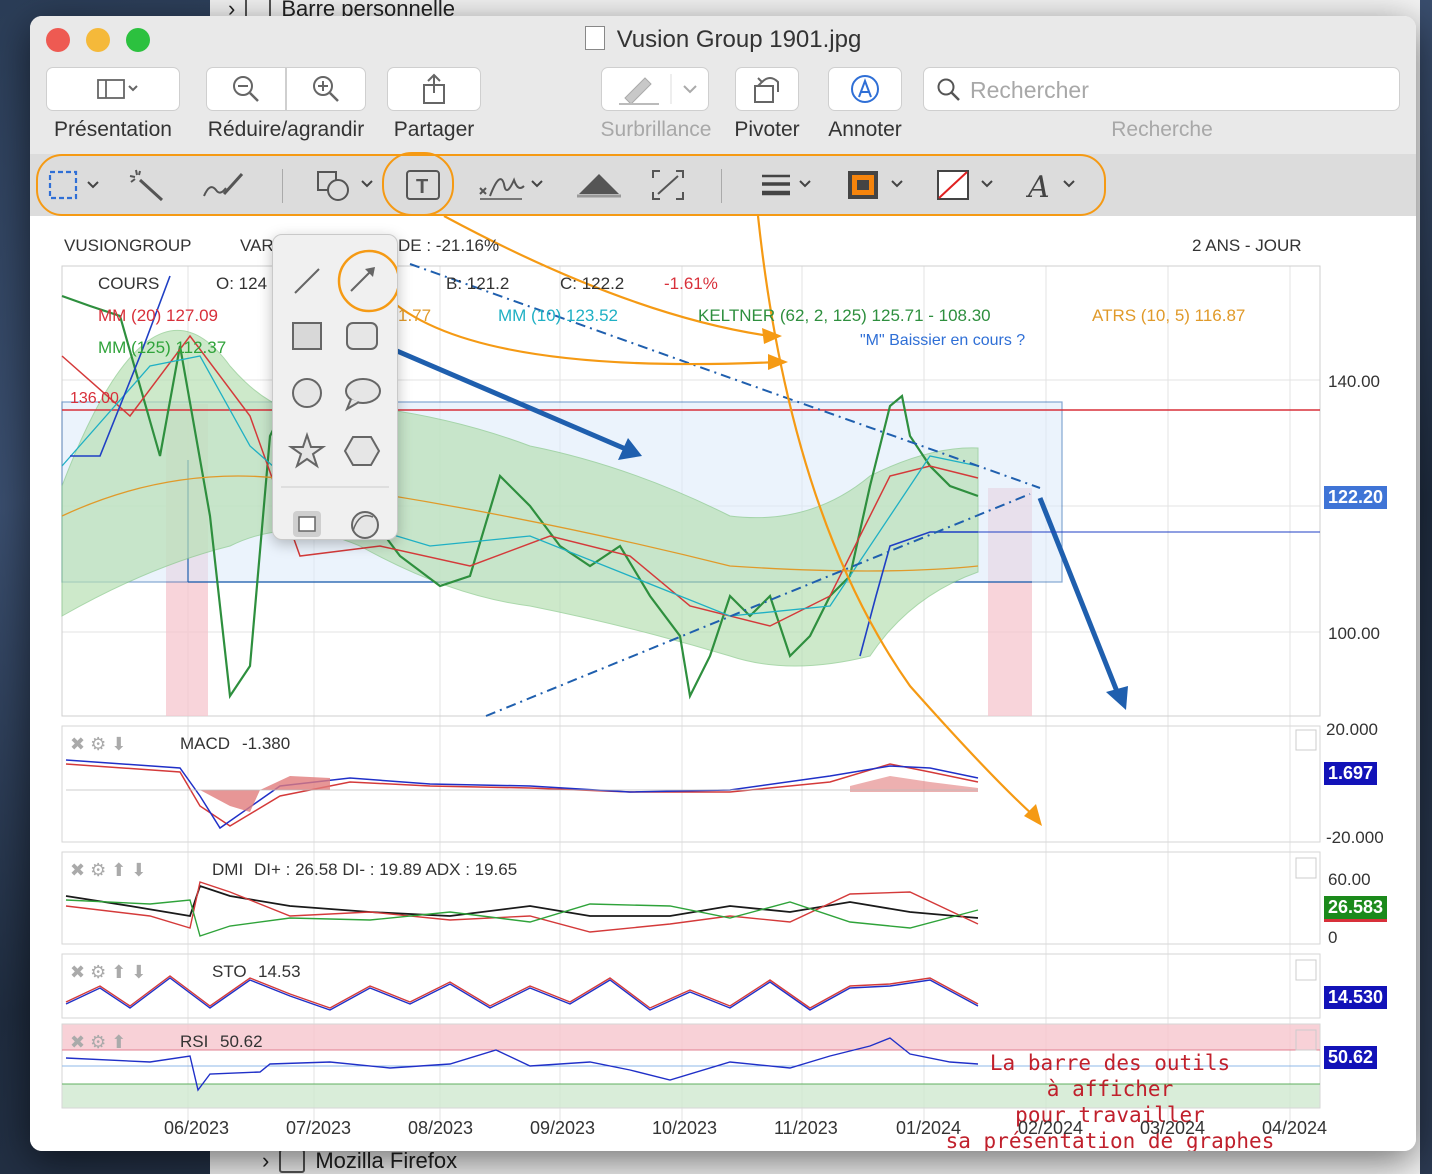 Image resolution: width=1432 pixels, height=1174 pixels. What do you see at coordinates (362, 395) in the screenshot?
I see `speech-bubble-shape-button` at bounding box center [362, 395].